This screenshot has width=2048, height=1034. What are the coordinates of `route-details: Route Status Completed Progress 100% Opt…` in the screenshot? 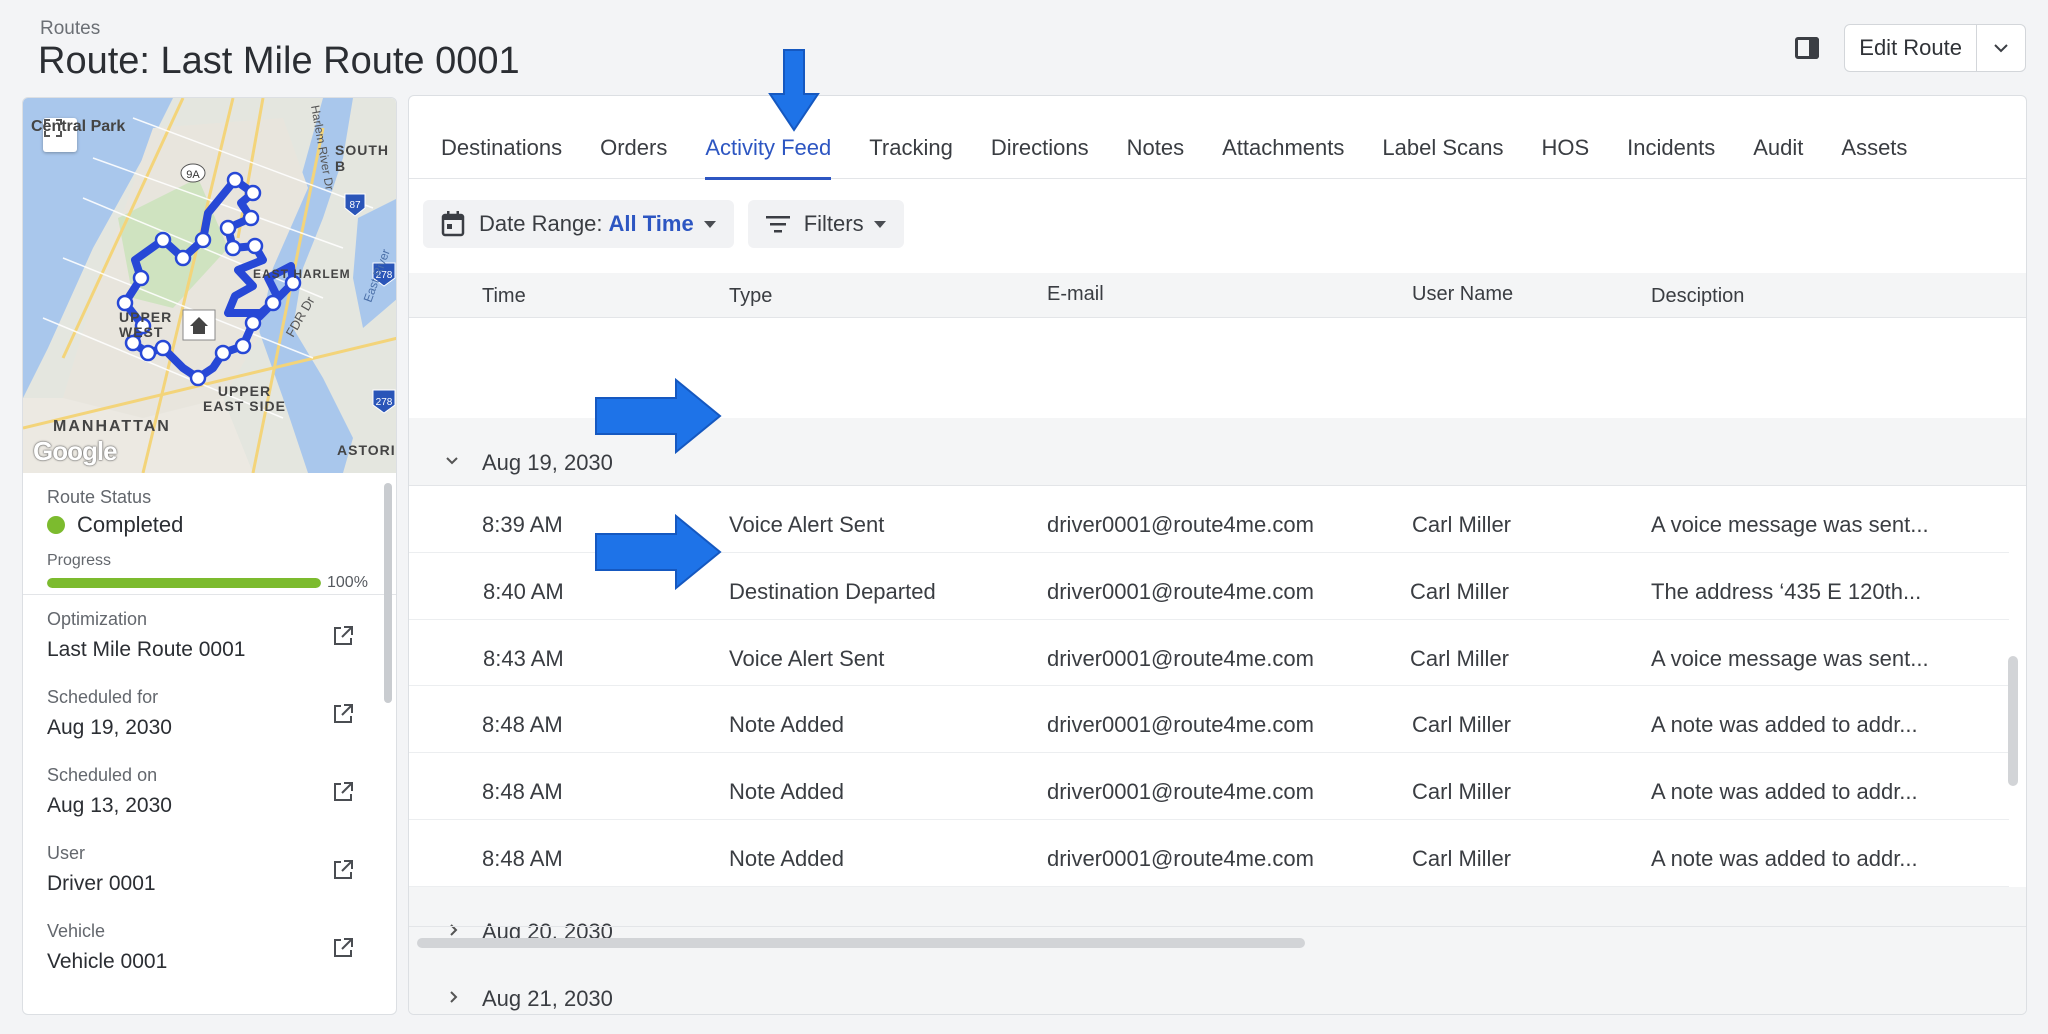 It's located at (209, 743).